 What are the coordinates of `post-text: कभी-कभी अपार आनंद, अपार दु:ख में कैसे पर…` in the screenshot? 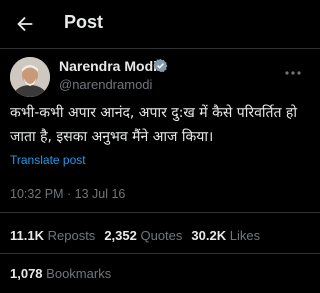 It's located at (153, 125).